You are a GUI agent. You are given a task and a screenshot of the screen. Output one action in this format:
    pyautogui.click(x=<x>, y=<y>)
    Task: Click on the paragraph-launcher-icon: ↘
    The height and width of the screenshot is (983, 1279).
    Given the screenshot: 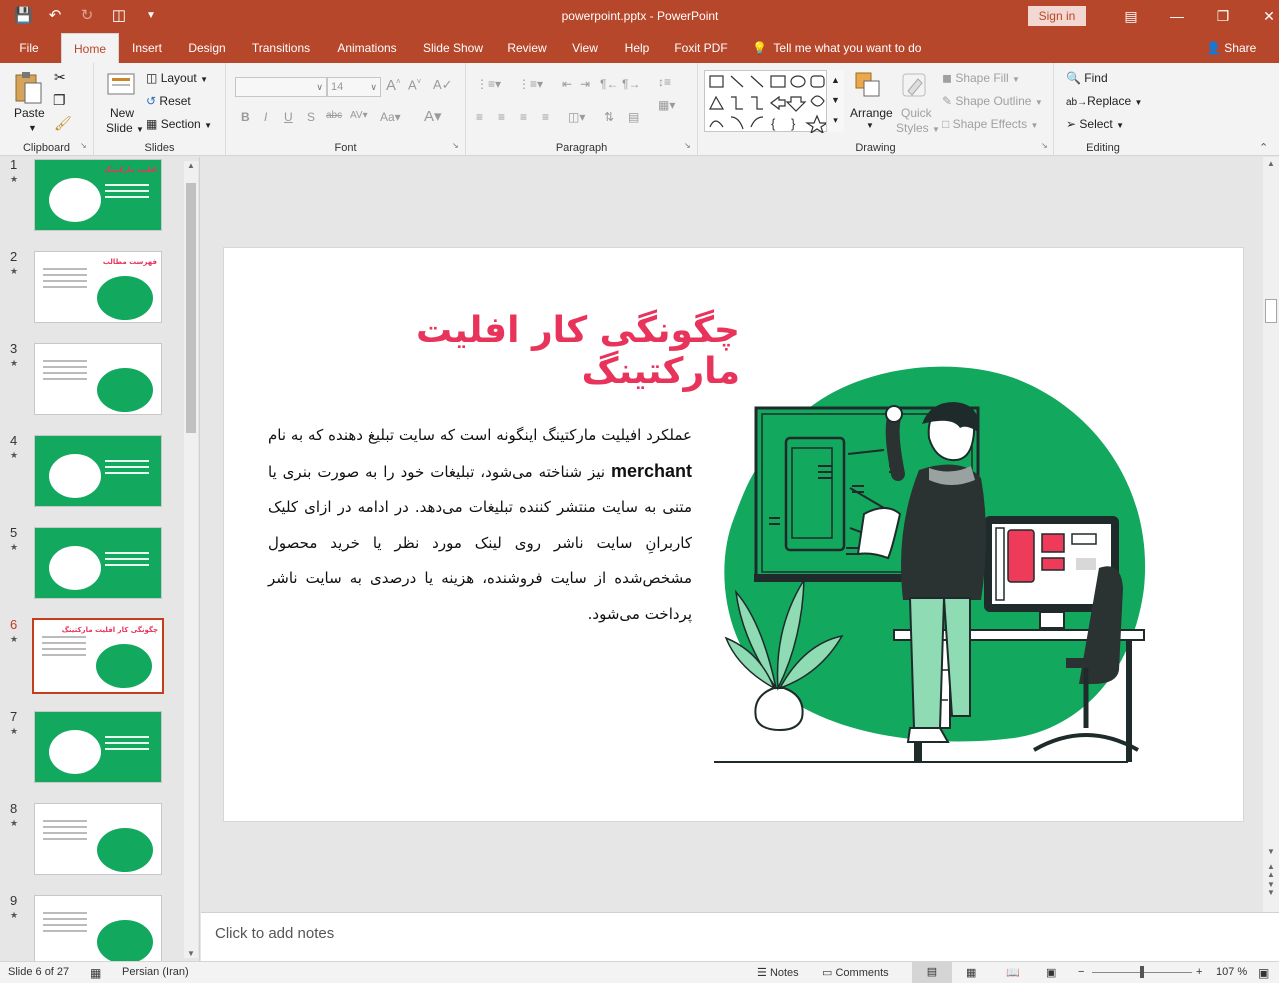 What is the action you would take?
    pyautogui.click(x=687, y=145)
    